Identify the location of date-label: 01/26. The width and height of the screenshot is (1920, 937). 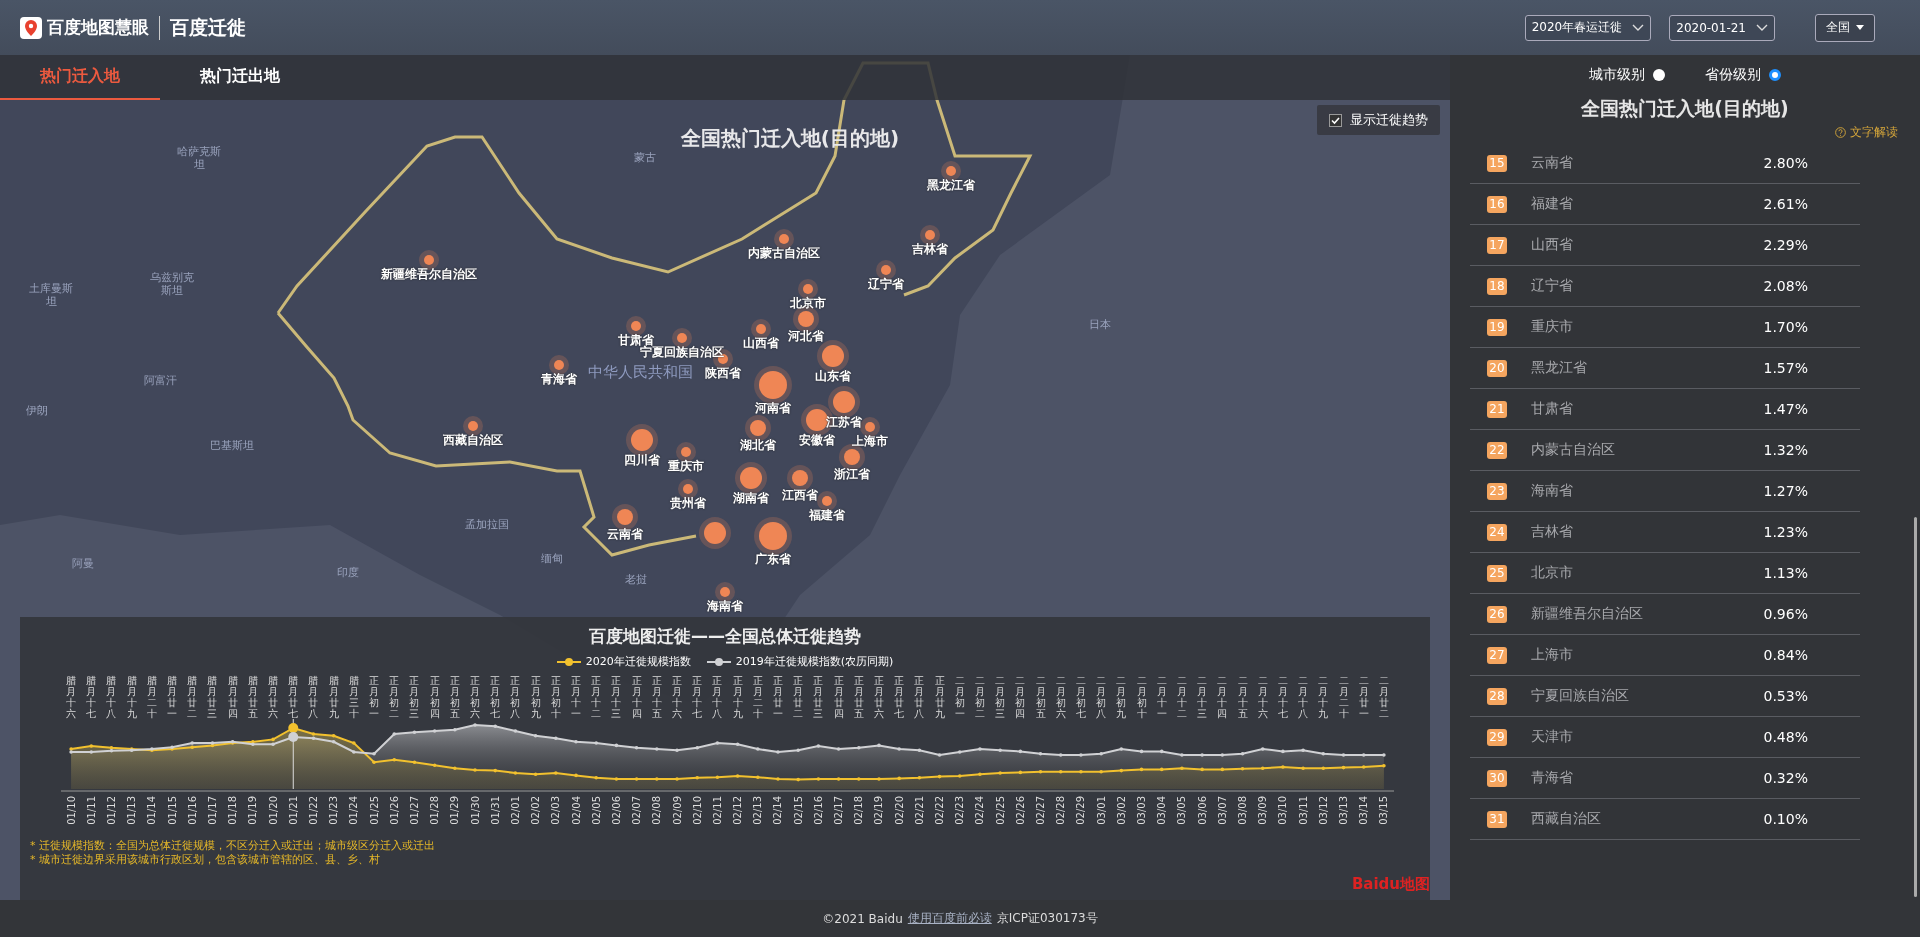
(394, 810).